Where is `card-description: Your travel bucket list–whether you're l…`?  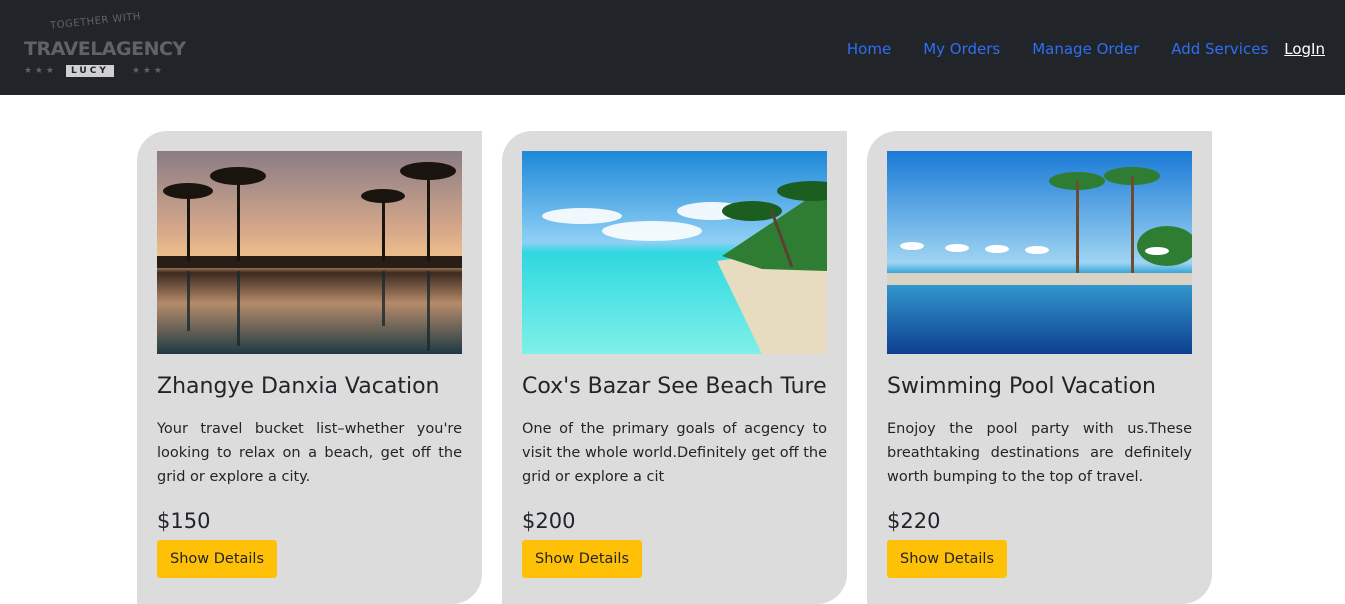 card-description: Your travel bucket list–whether you're l… is located at coordinates (309, 453).